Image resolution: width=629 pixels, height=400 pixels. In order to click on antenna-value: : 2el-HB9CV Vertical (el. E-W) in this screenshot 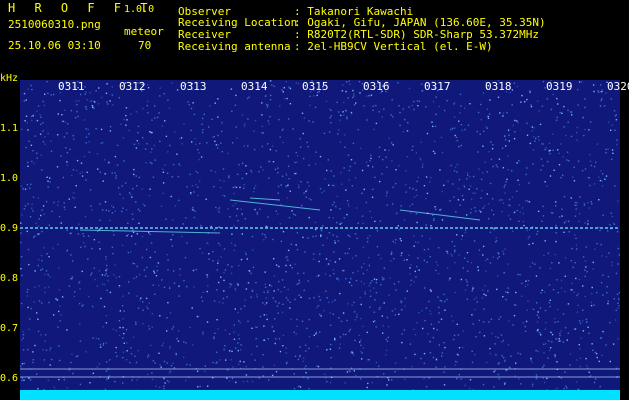, I will do `click(393, 46)`.